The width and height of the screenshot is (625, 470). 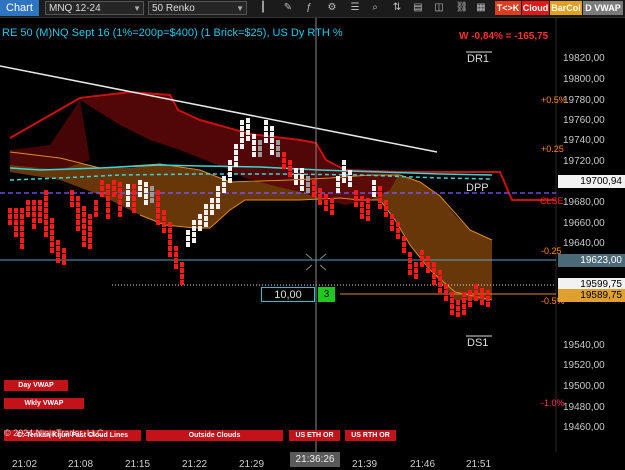 What do you see at coordinates (584, 407) in the screenshot?
I see `price-axis-label: 19480,00` at bounding box center [584, 407].